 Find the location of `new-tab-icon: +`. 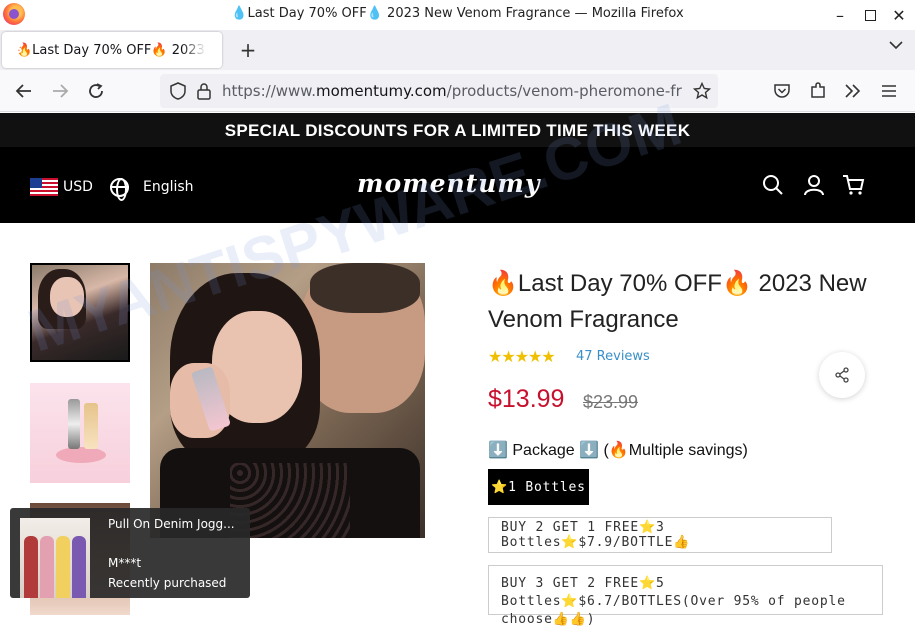

new-tab-icon: + is located at coordinates (248, 50).